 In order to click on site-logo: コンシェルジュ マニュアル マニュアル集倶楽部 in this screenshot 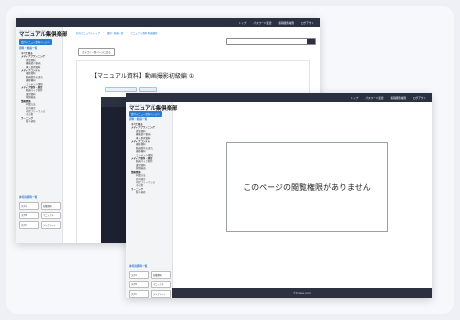, I will do `click(43, 33)`.